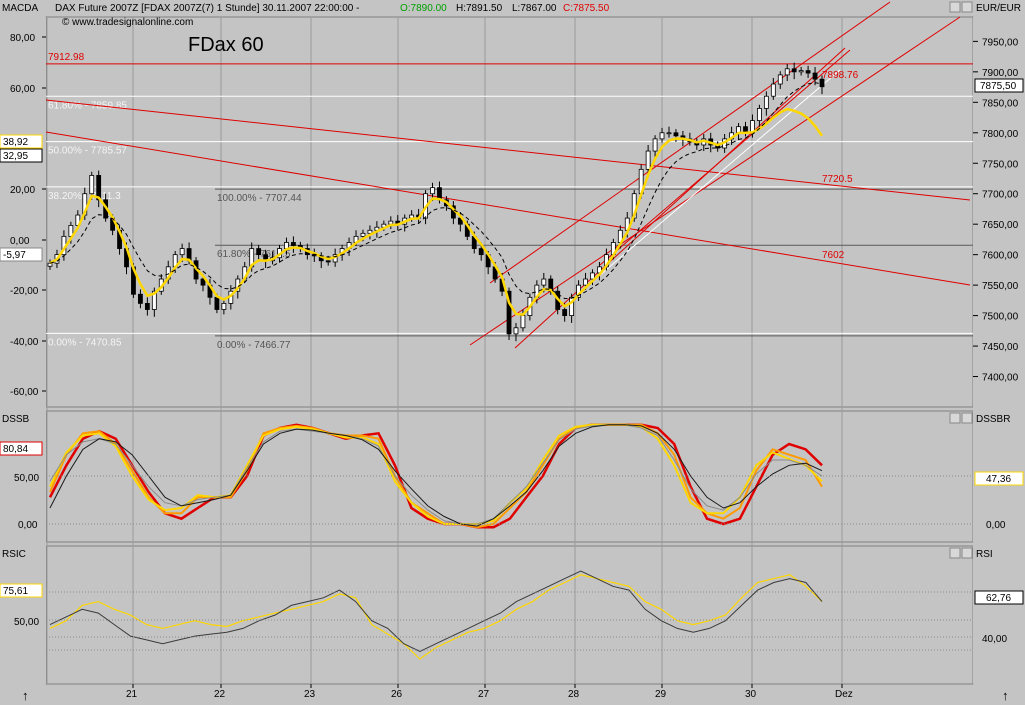 The height and width of the screenshot is (705, 1025). What do you see at coordinates (259, 198) in the screenshot?
I see `level-label: 100.00% - 7707.44` at bounding box center [259, 198].